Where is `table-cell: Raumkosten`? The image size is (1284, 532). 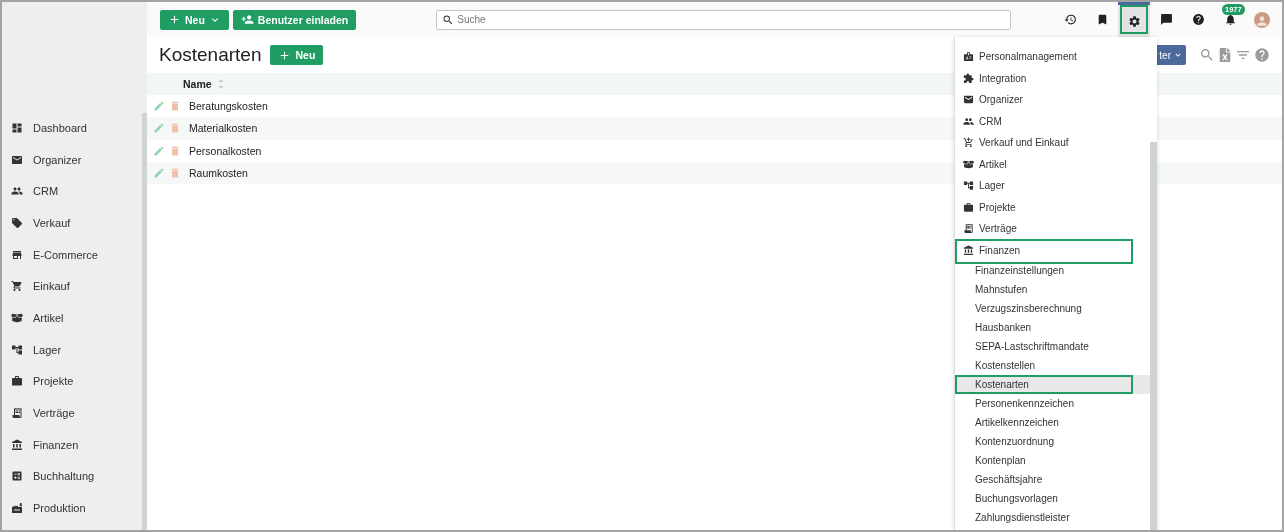
table-cell: Raumkosten is located at coordinates (218, 173).